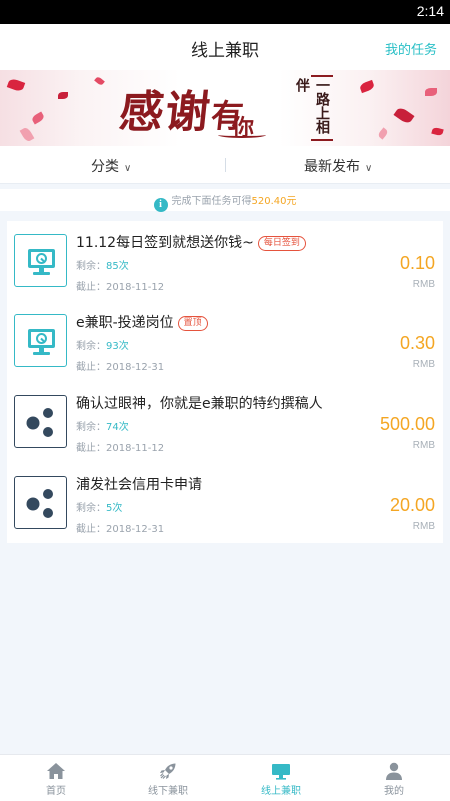  What do you see at coordinates (125, 323) in the screenshot?
I see `task-title-text: e兼职-投递岗位` at bounding box center [125, 323].